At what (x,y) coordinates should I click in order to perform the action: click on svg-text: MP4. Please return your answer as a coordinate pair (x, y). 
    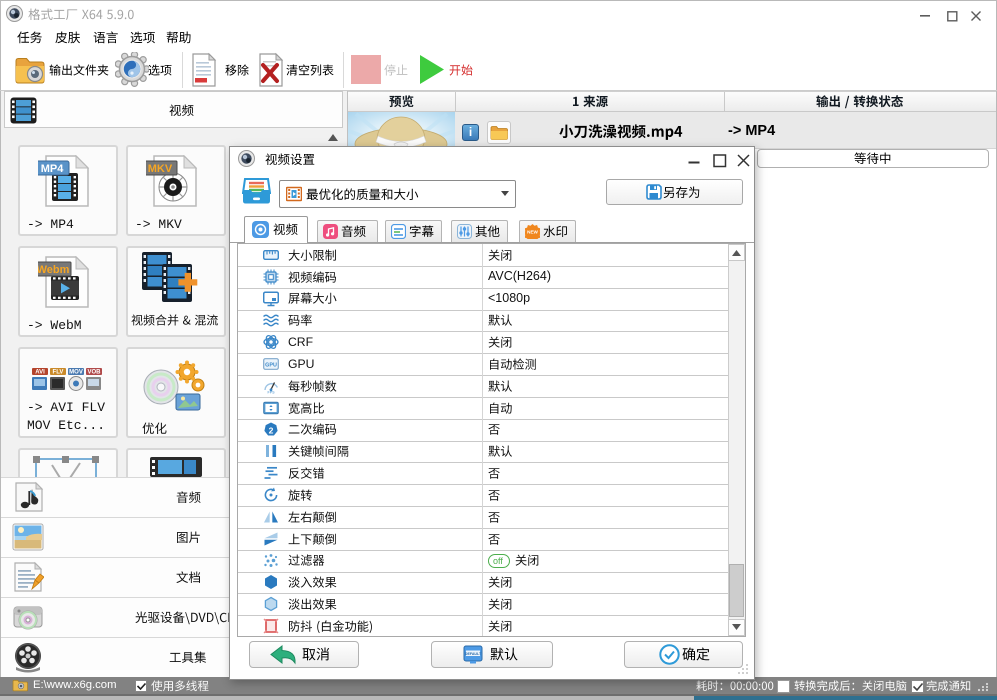
    Looking at the image, I should click on (53, 169).